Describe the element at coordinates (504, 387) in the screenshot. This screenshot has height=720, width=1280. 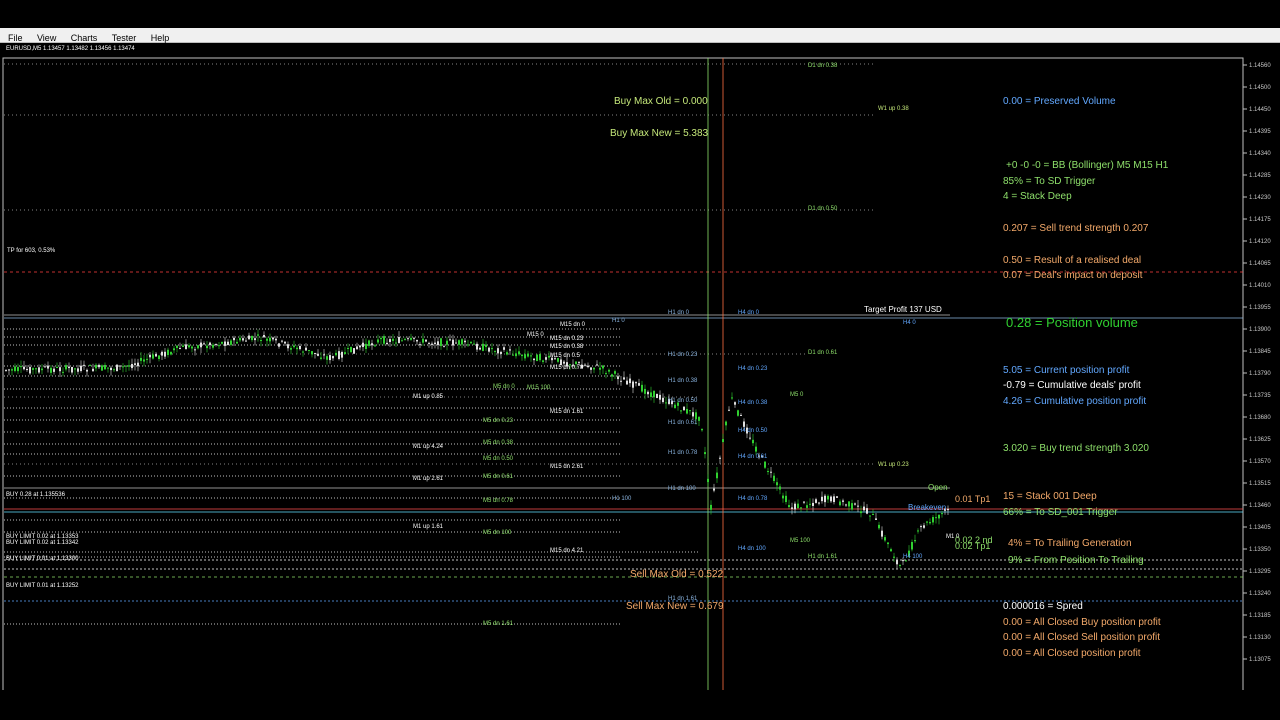
I see `level-label: M5 dn 0` at that location.